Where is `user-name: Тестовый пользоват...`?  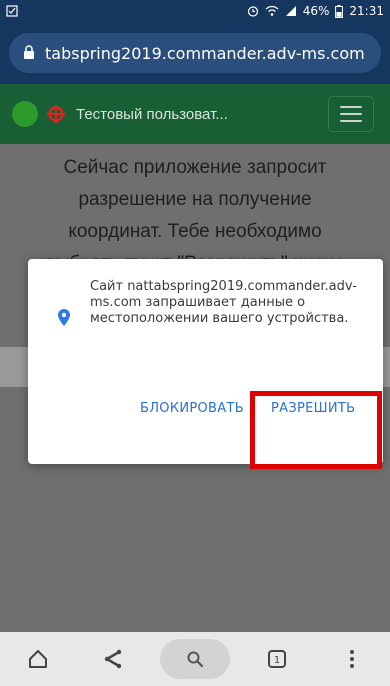 user-name: Тестовый пользоват... is located at coordinates (152, 114).